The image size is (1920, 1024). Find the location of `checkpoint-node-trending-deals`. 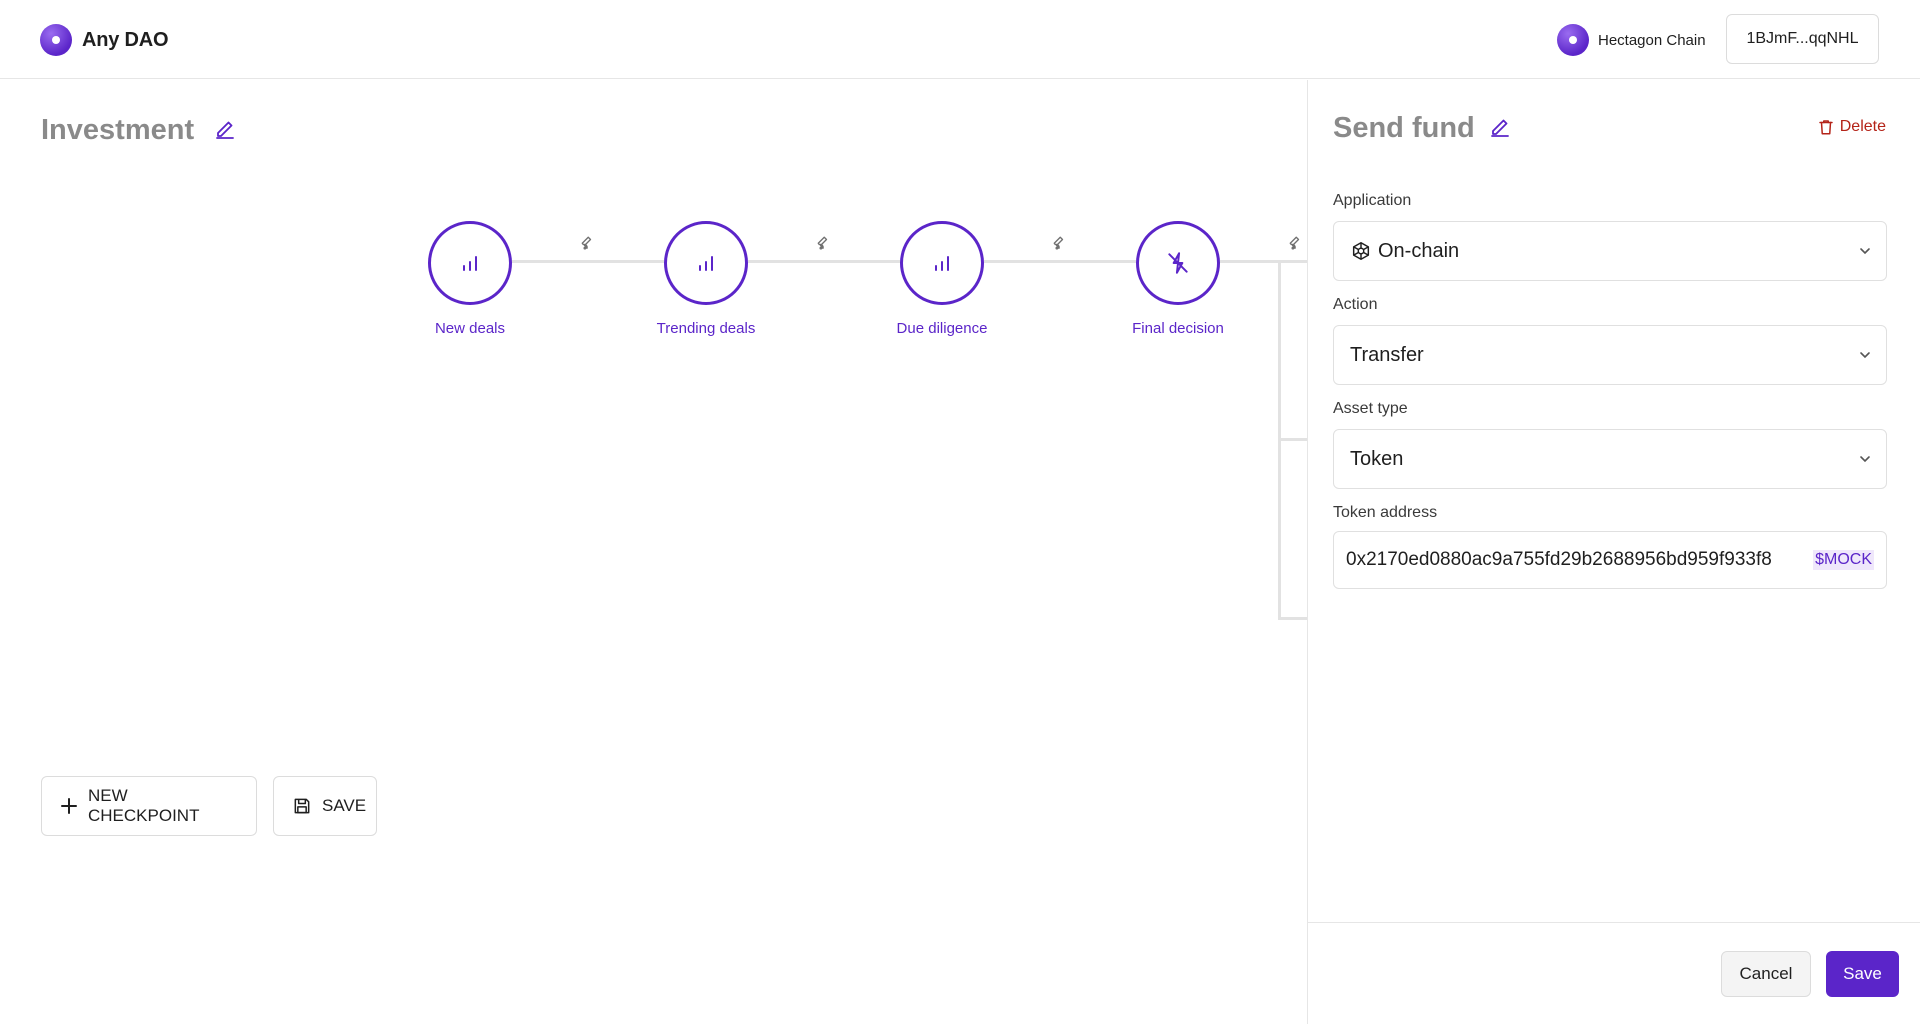

checkpoint-node-trending-deals is located at coordinates (706, 263).